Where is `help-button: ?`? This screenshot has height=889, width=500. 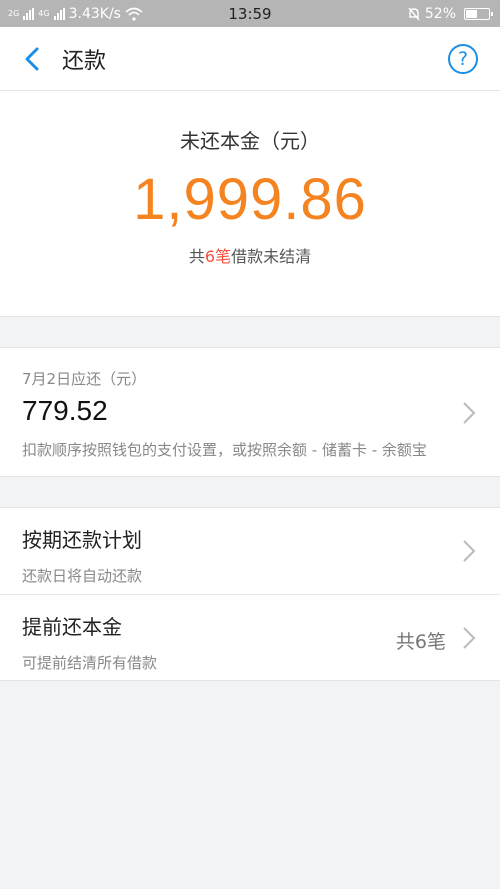 help-button: ? is located at coordinates (463, 59).